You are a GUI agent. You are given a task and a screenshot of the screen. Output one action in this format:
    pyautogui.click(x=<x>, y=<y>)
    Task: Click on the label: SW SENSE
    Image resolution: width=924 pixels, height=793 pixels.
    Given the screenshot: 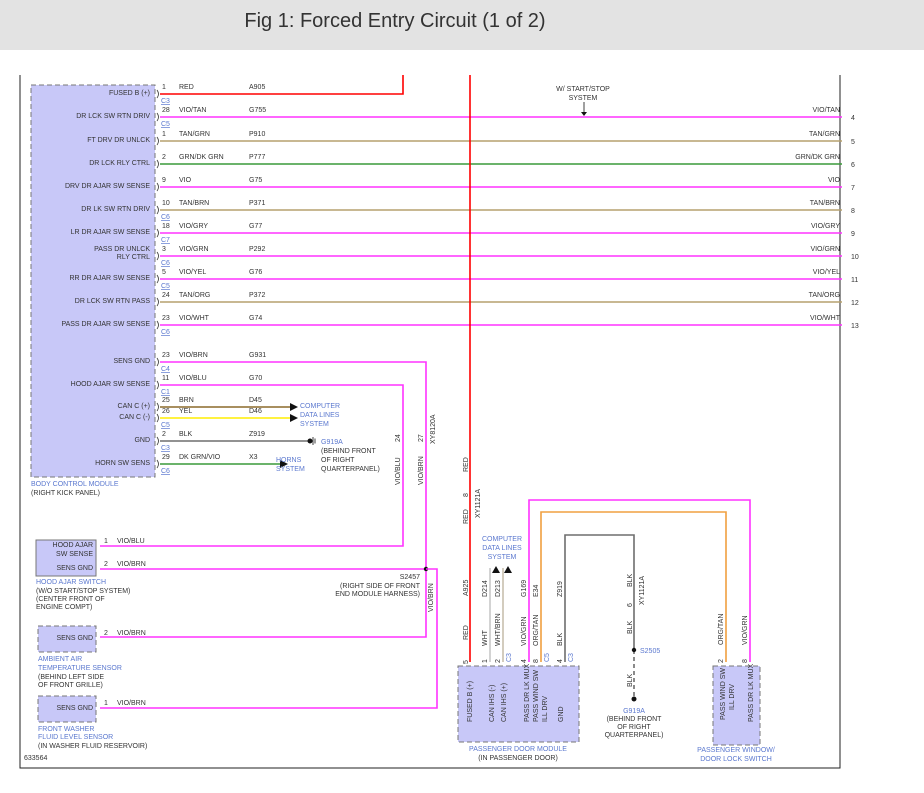 What is the action you would take?
    pyautogui.click(x=74, y=554)
    